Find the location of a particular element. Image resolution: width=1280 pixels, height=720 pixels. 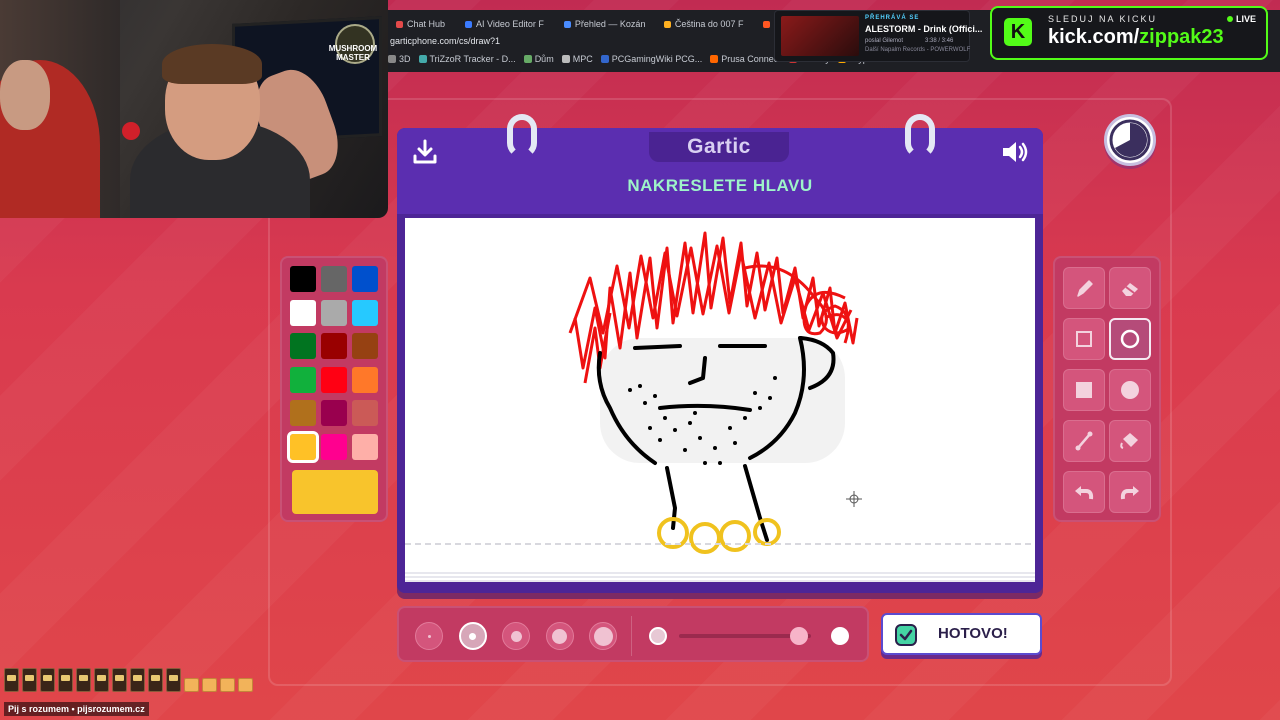

now-playing-requester: poslal Gilemot is located at coordinates (884, 41).